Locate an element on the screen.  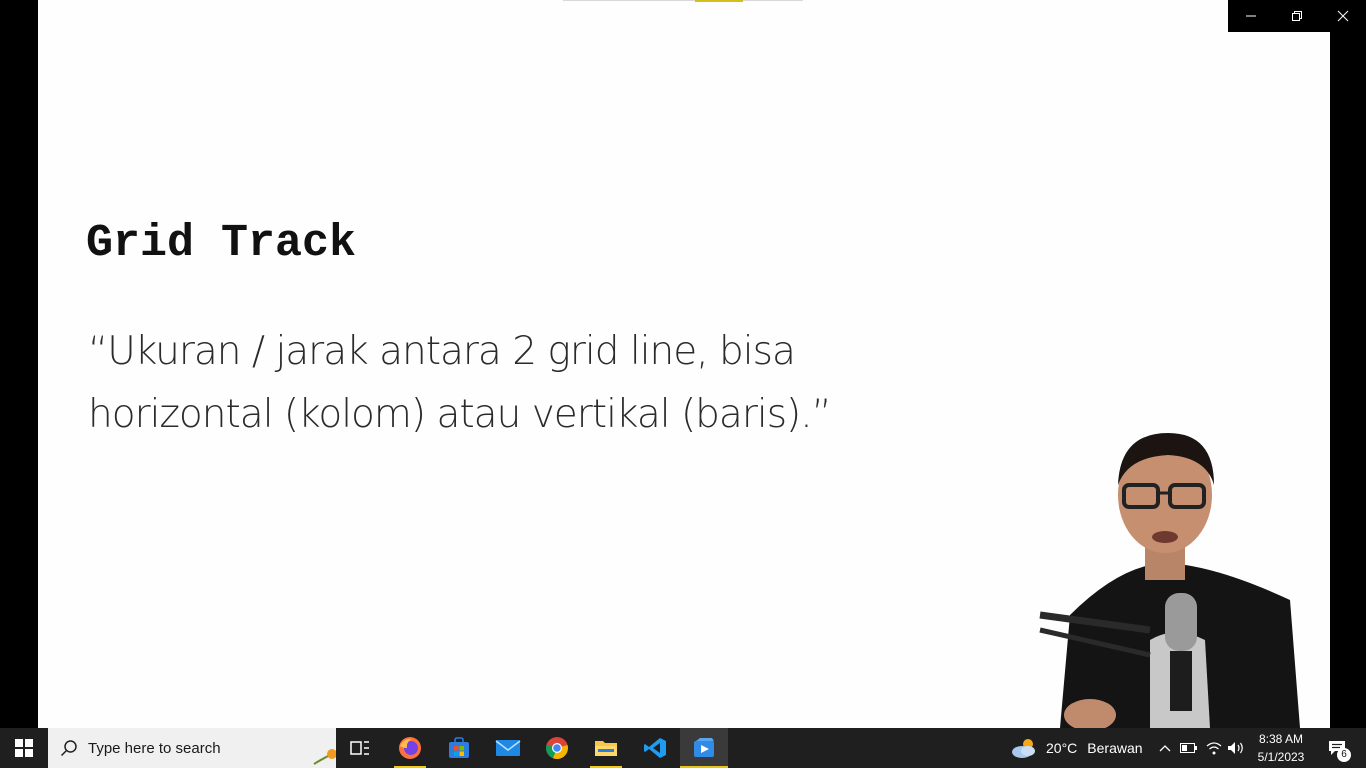
task-view-icon is located at coordinates (359, 748).